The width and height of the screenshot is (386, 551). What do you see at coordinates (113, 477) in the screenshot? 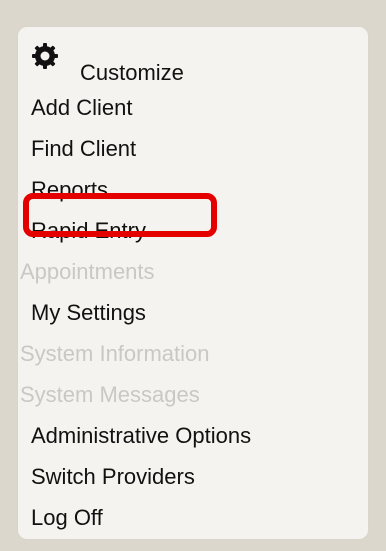
I see `menu-item-switch-providers: Switch Providers` at bounding box center [113, 477].